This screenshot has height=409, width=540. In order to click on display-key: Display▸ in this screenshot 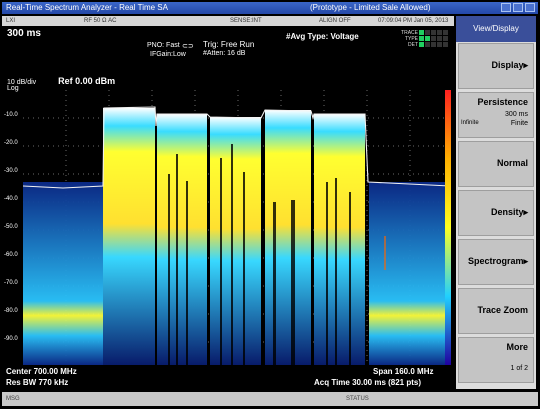, I will do `click(496, 66)`.